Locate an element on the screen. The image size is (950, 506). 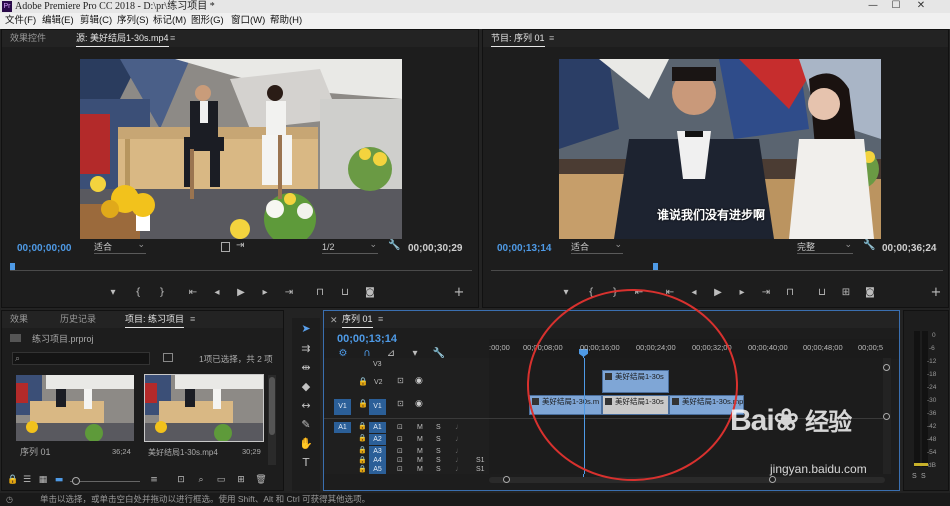
ripple-edit-tool-icon: ⇹ is located at coordinates (306, 368).